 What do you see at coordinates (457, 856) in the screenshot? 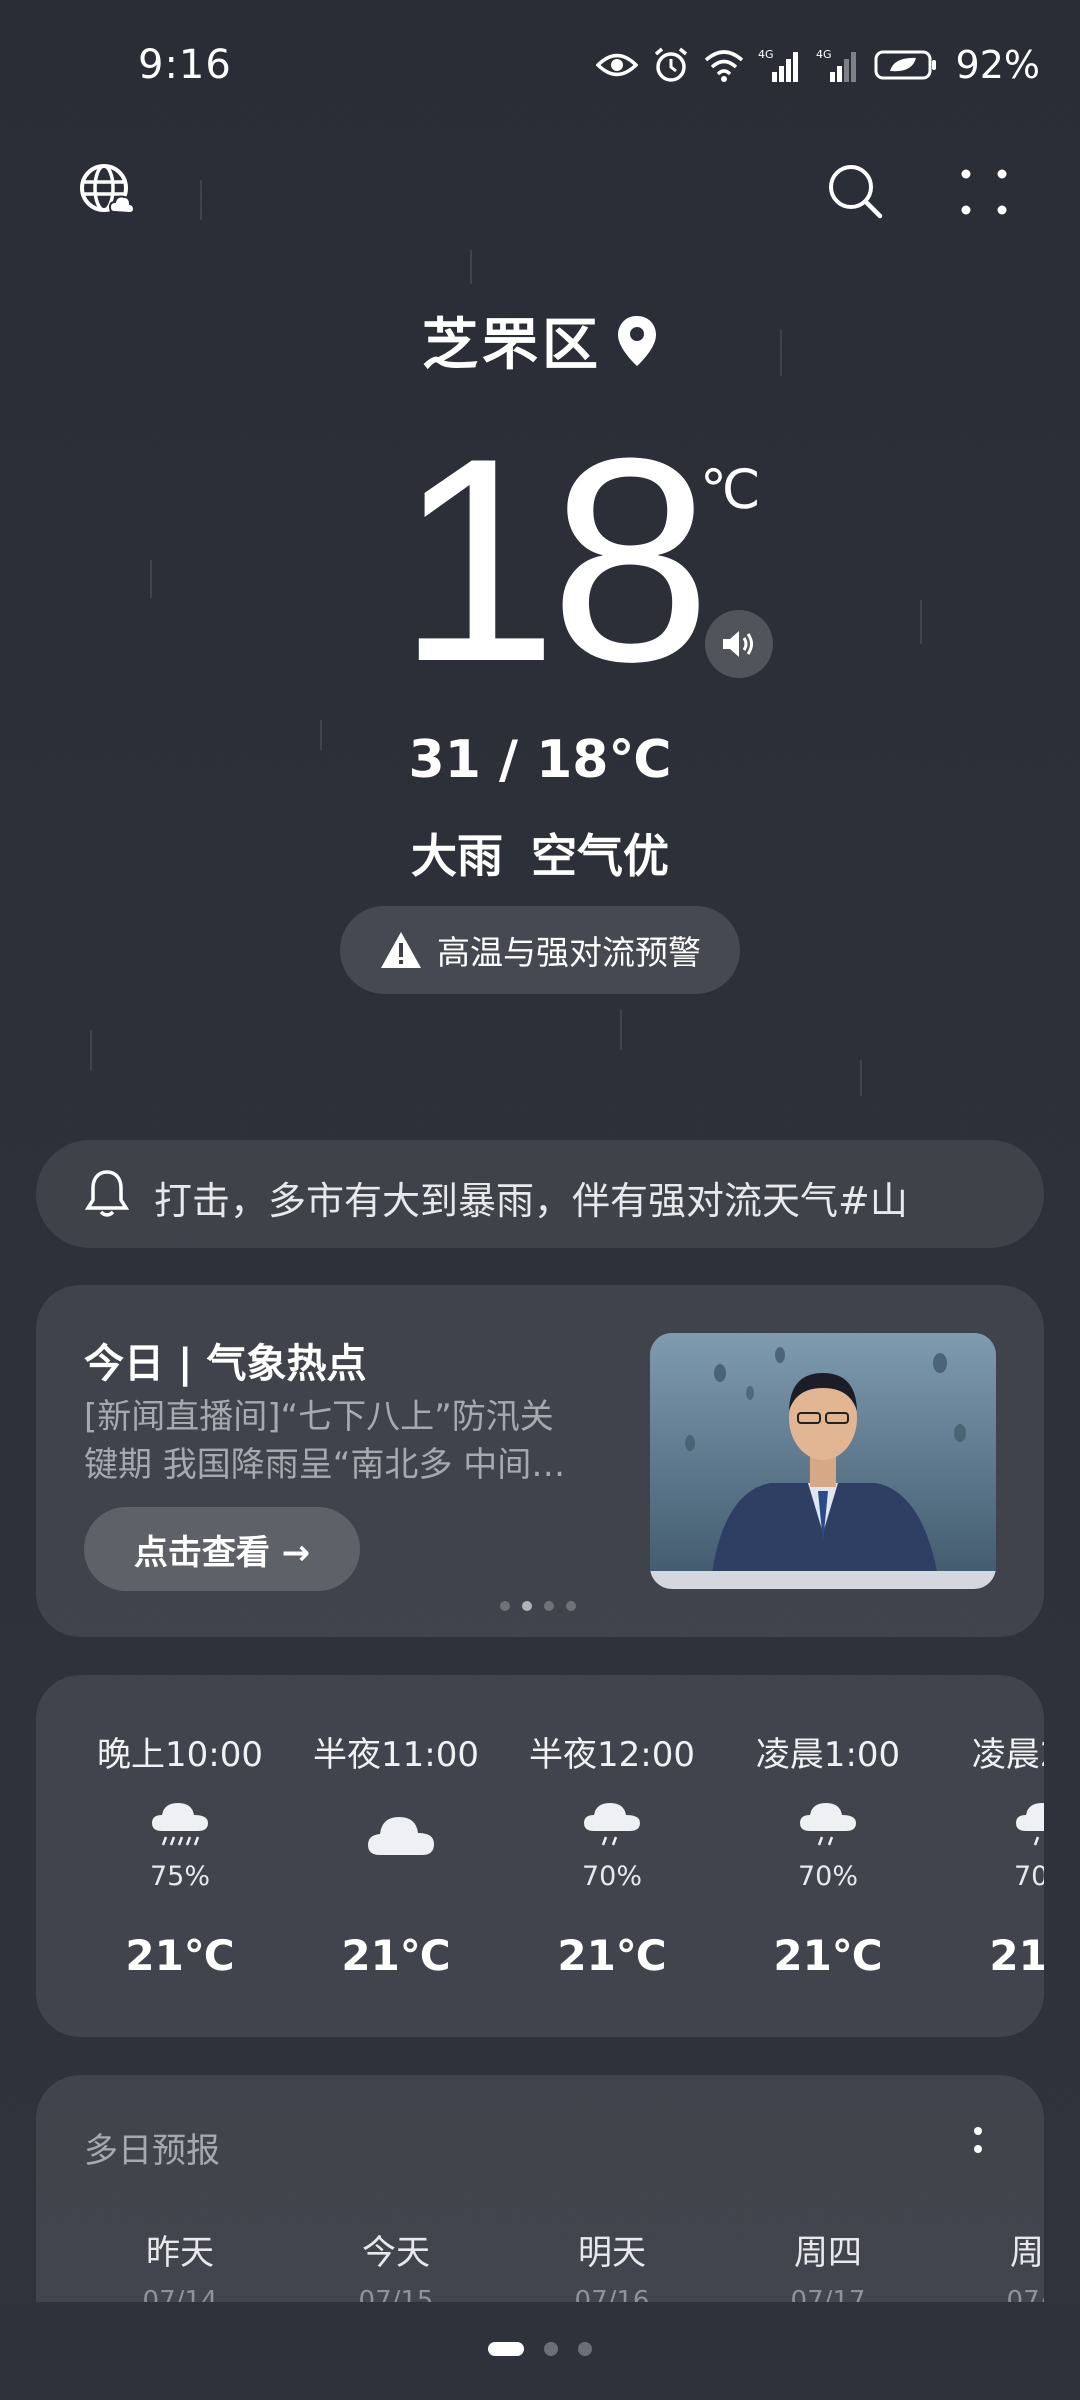
I see `condition-text: 大雨` at bounding box center [457, 856].